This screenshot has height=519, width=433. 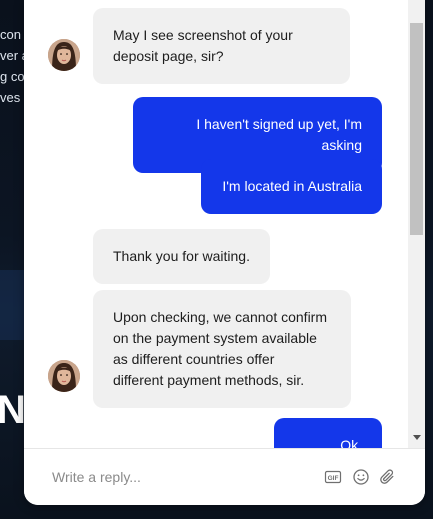 I want to click on gif-icon: GIF, so click(x=333, y=477).